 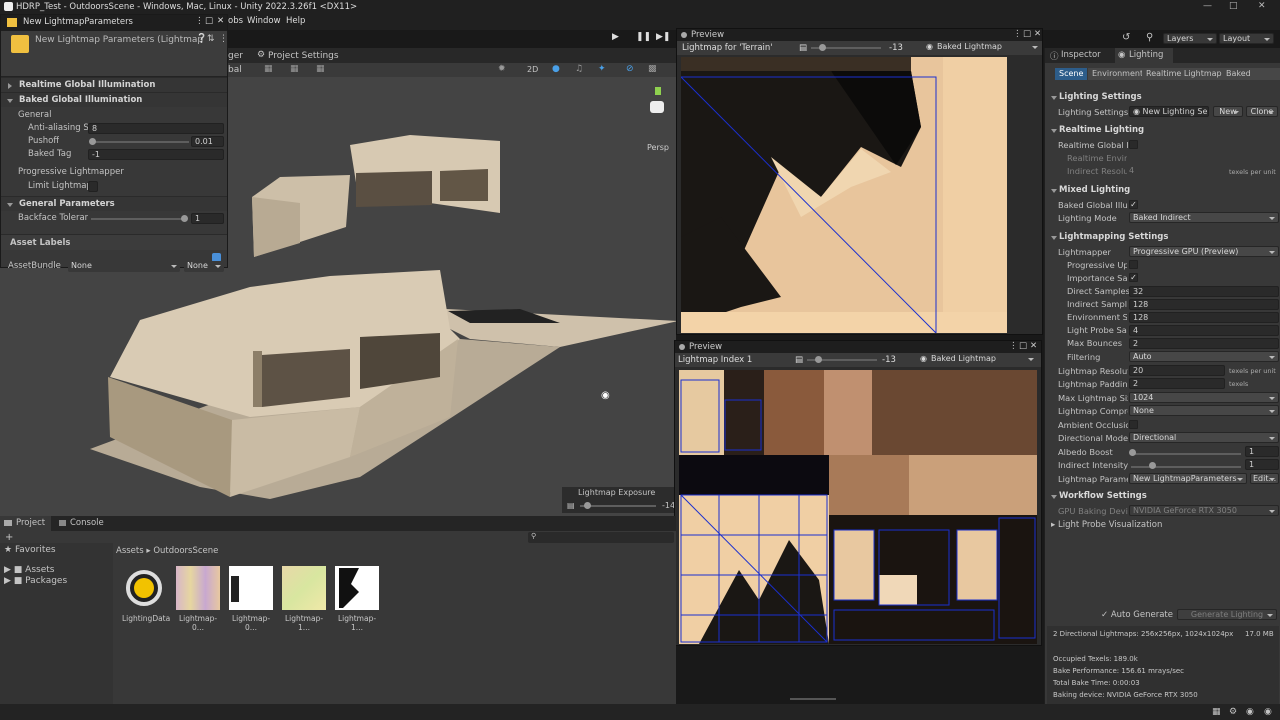 I want to click on max-lightmap-size-dropdown: 1024, so click(x=1204, y=397).